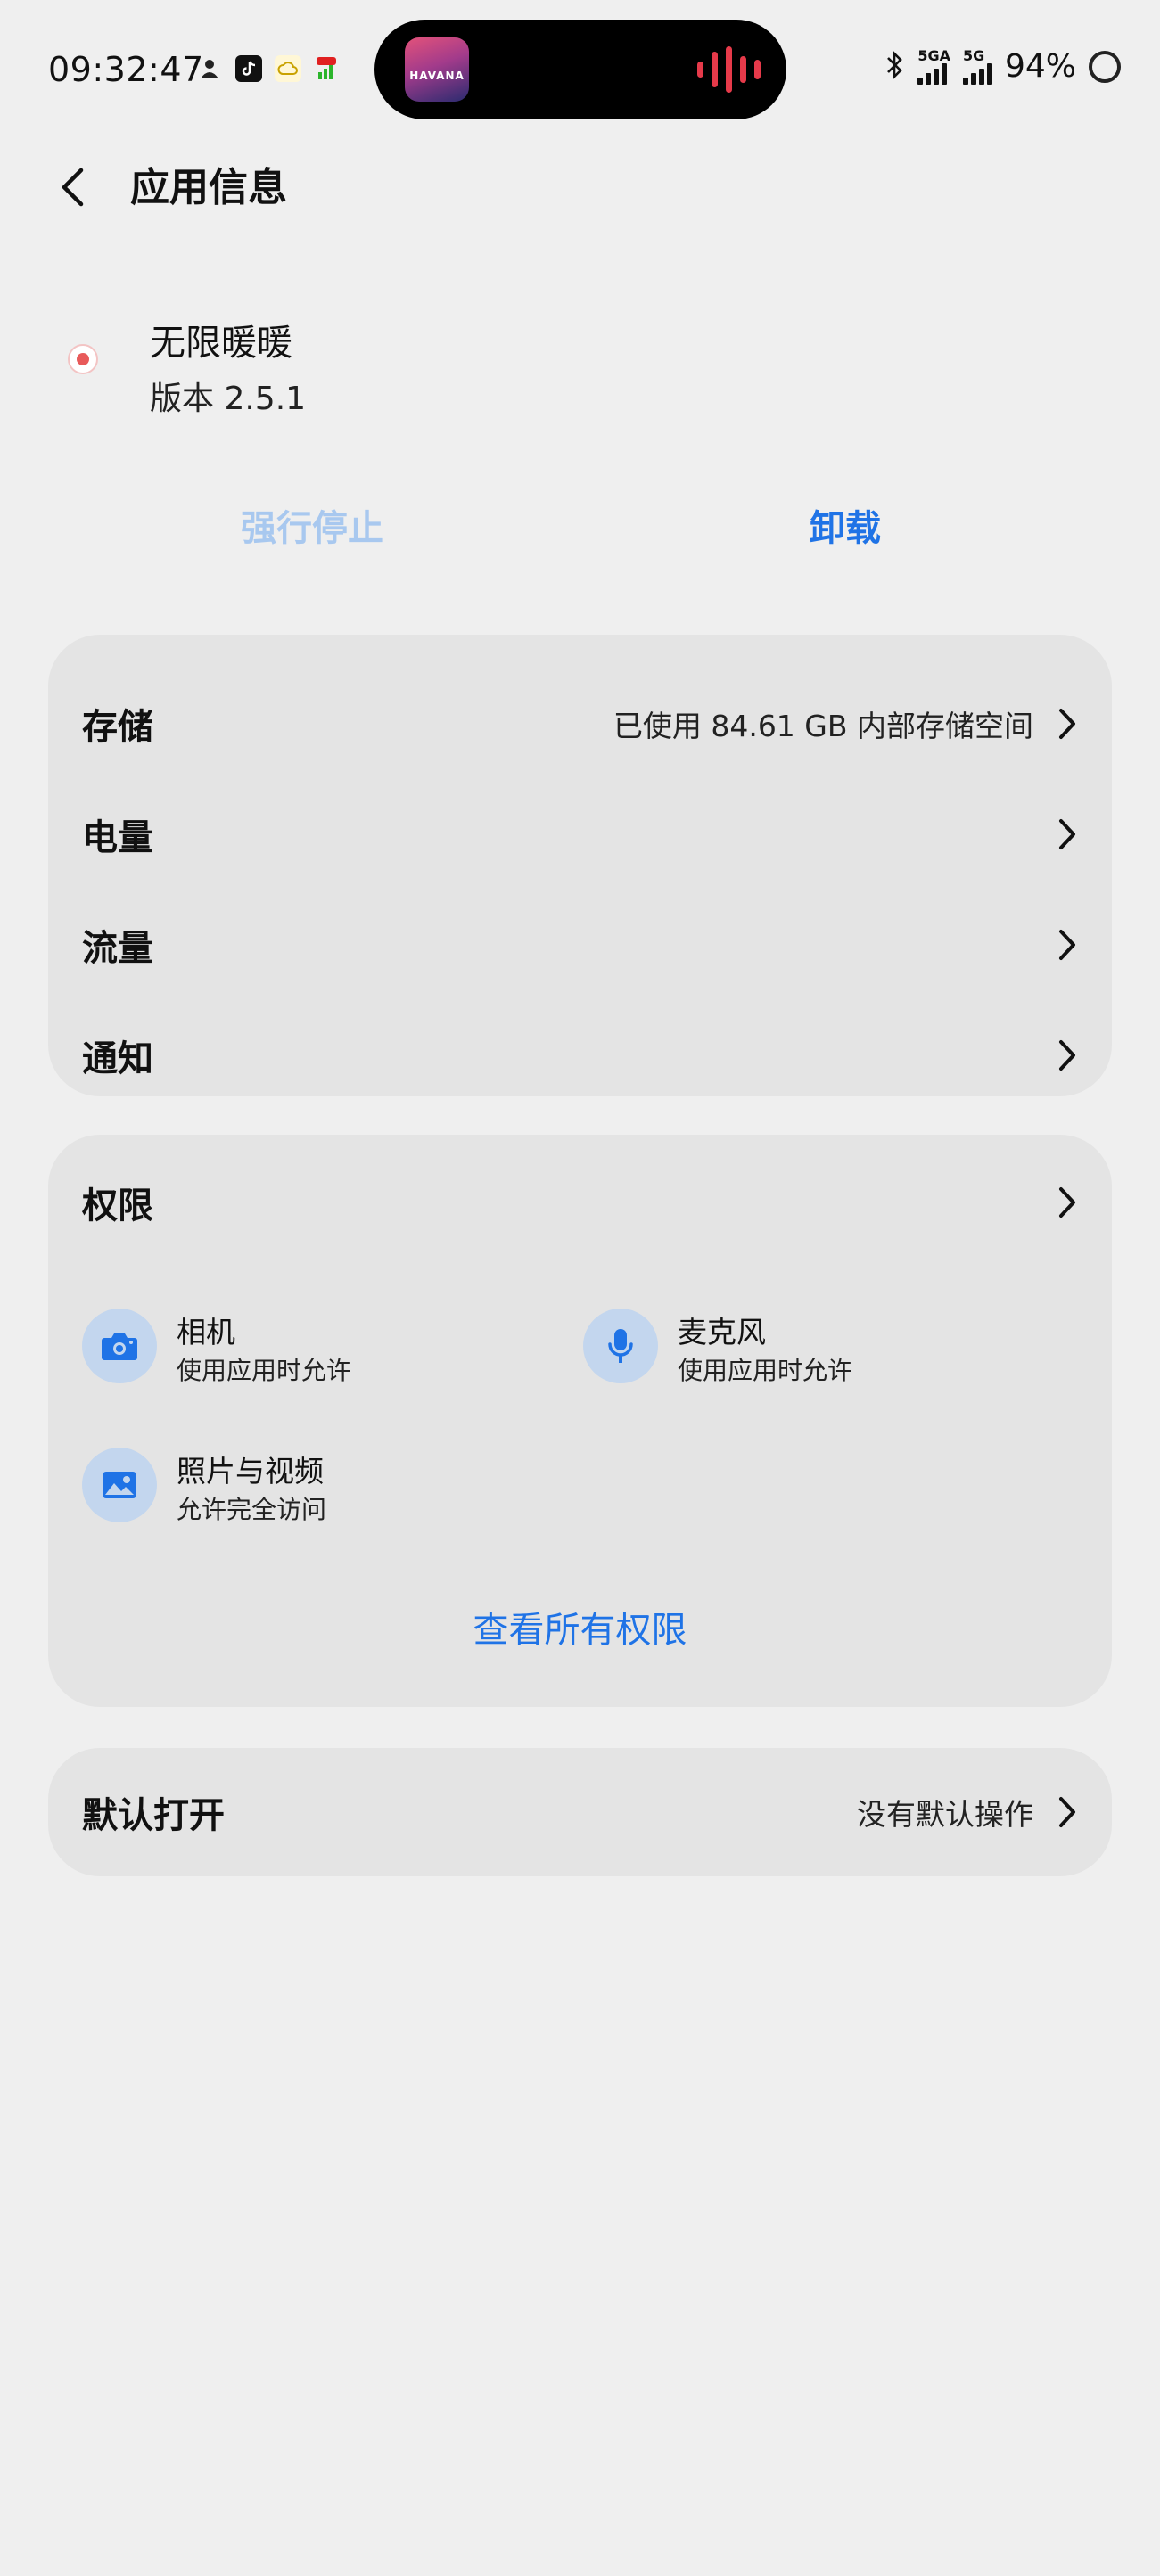 The width and height of the screenshot is (1160, 2576). What do you see at coordinates (823, 726) in the screenshot?
I see `storage-value: 已使用 84.61 GB 内部存储空间` at bounding box center [823, 726].